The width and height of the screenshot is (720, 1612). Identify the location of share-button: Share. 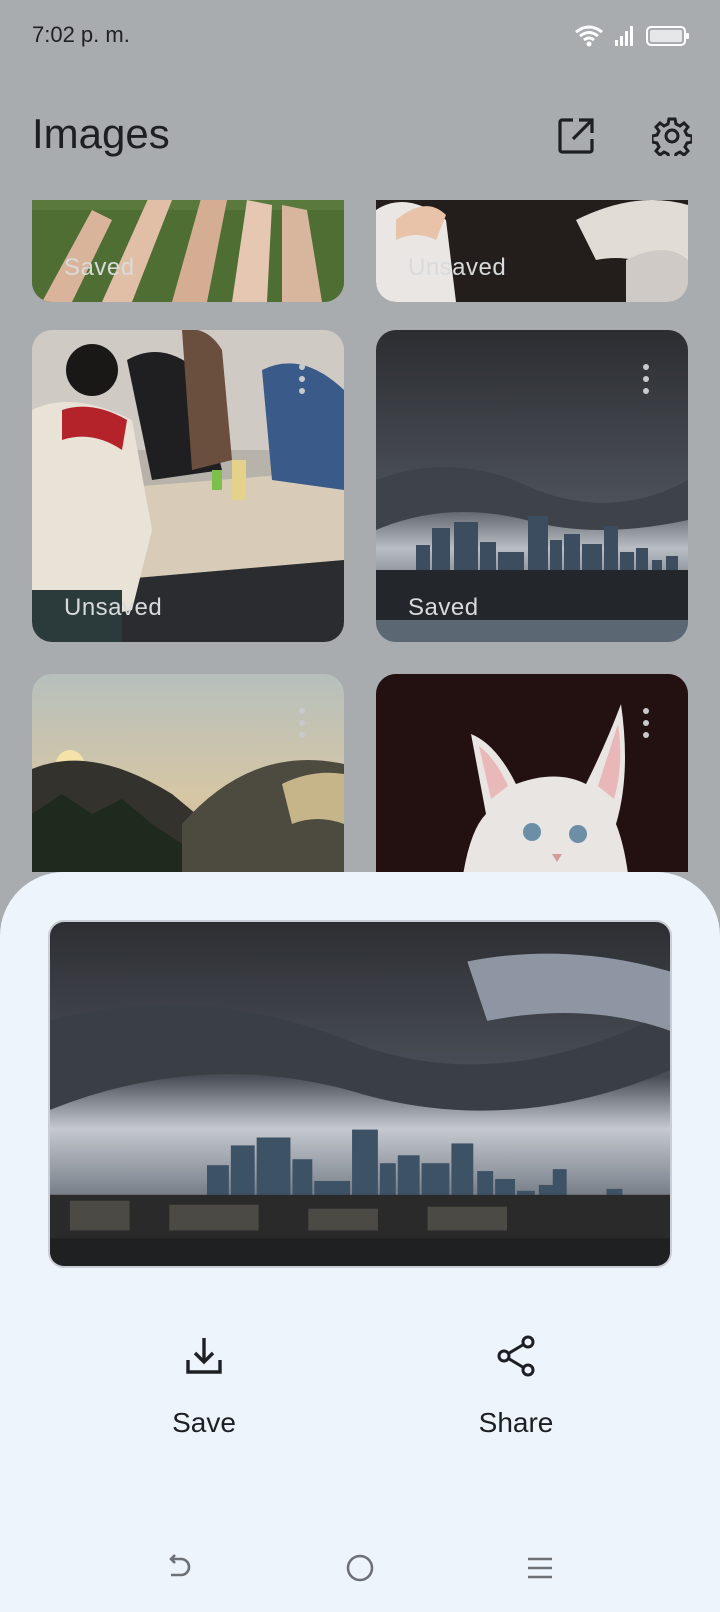
(516, 1402).